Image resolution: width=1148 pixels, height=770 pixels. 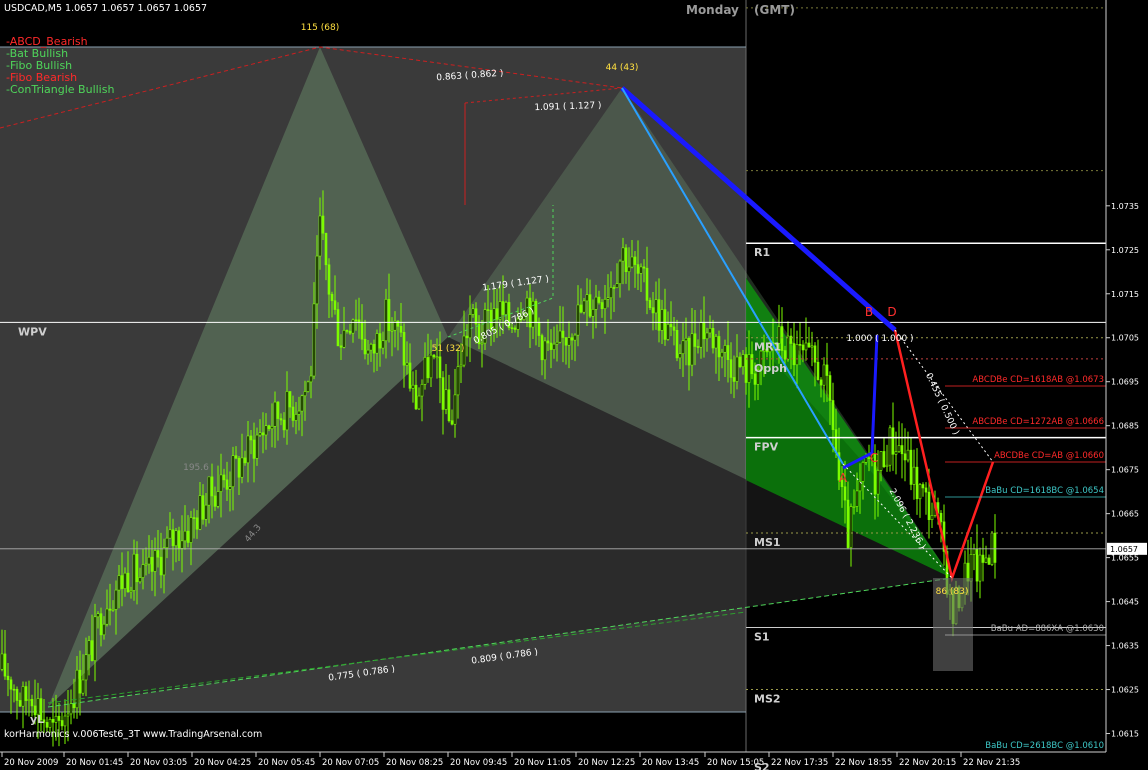 I want to click on x-tick-label-10: 20 Nov 13:45, so click(x=670, y=763).